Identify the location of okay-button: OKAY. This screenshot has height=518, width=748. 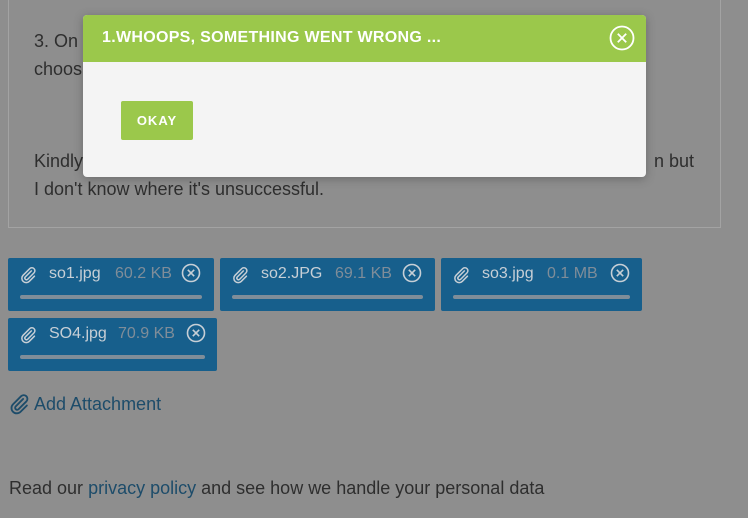
(157, 120).